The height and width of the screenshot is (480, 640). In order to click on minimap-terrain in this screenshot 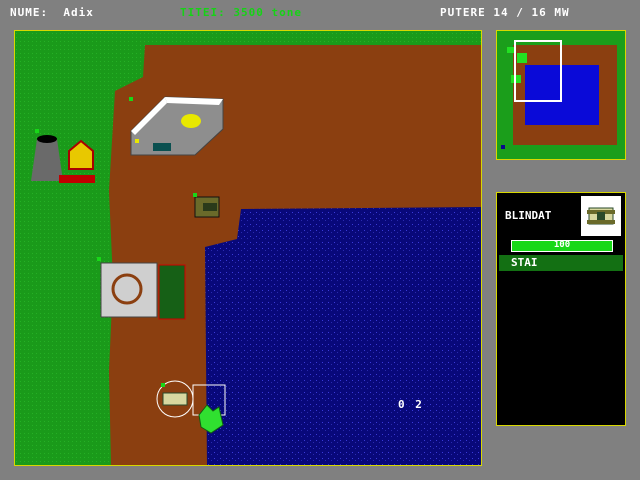, I will do `click(561, 95)`.